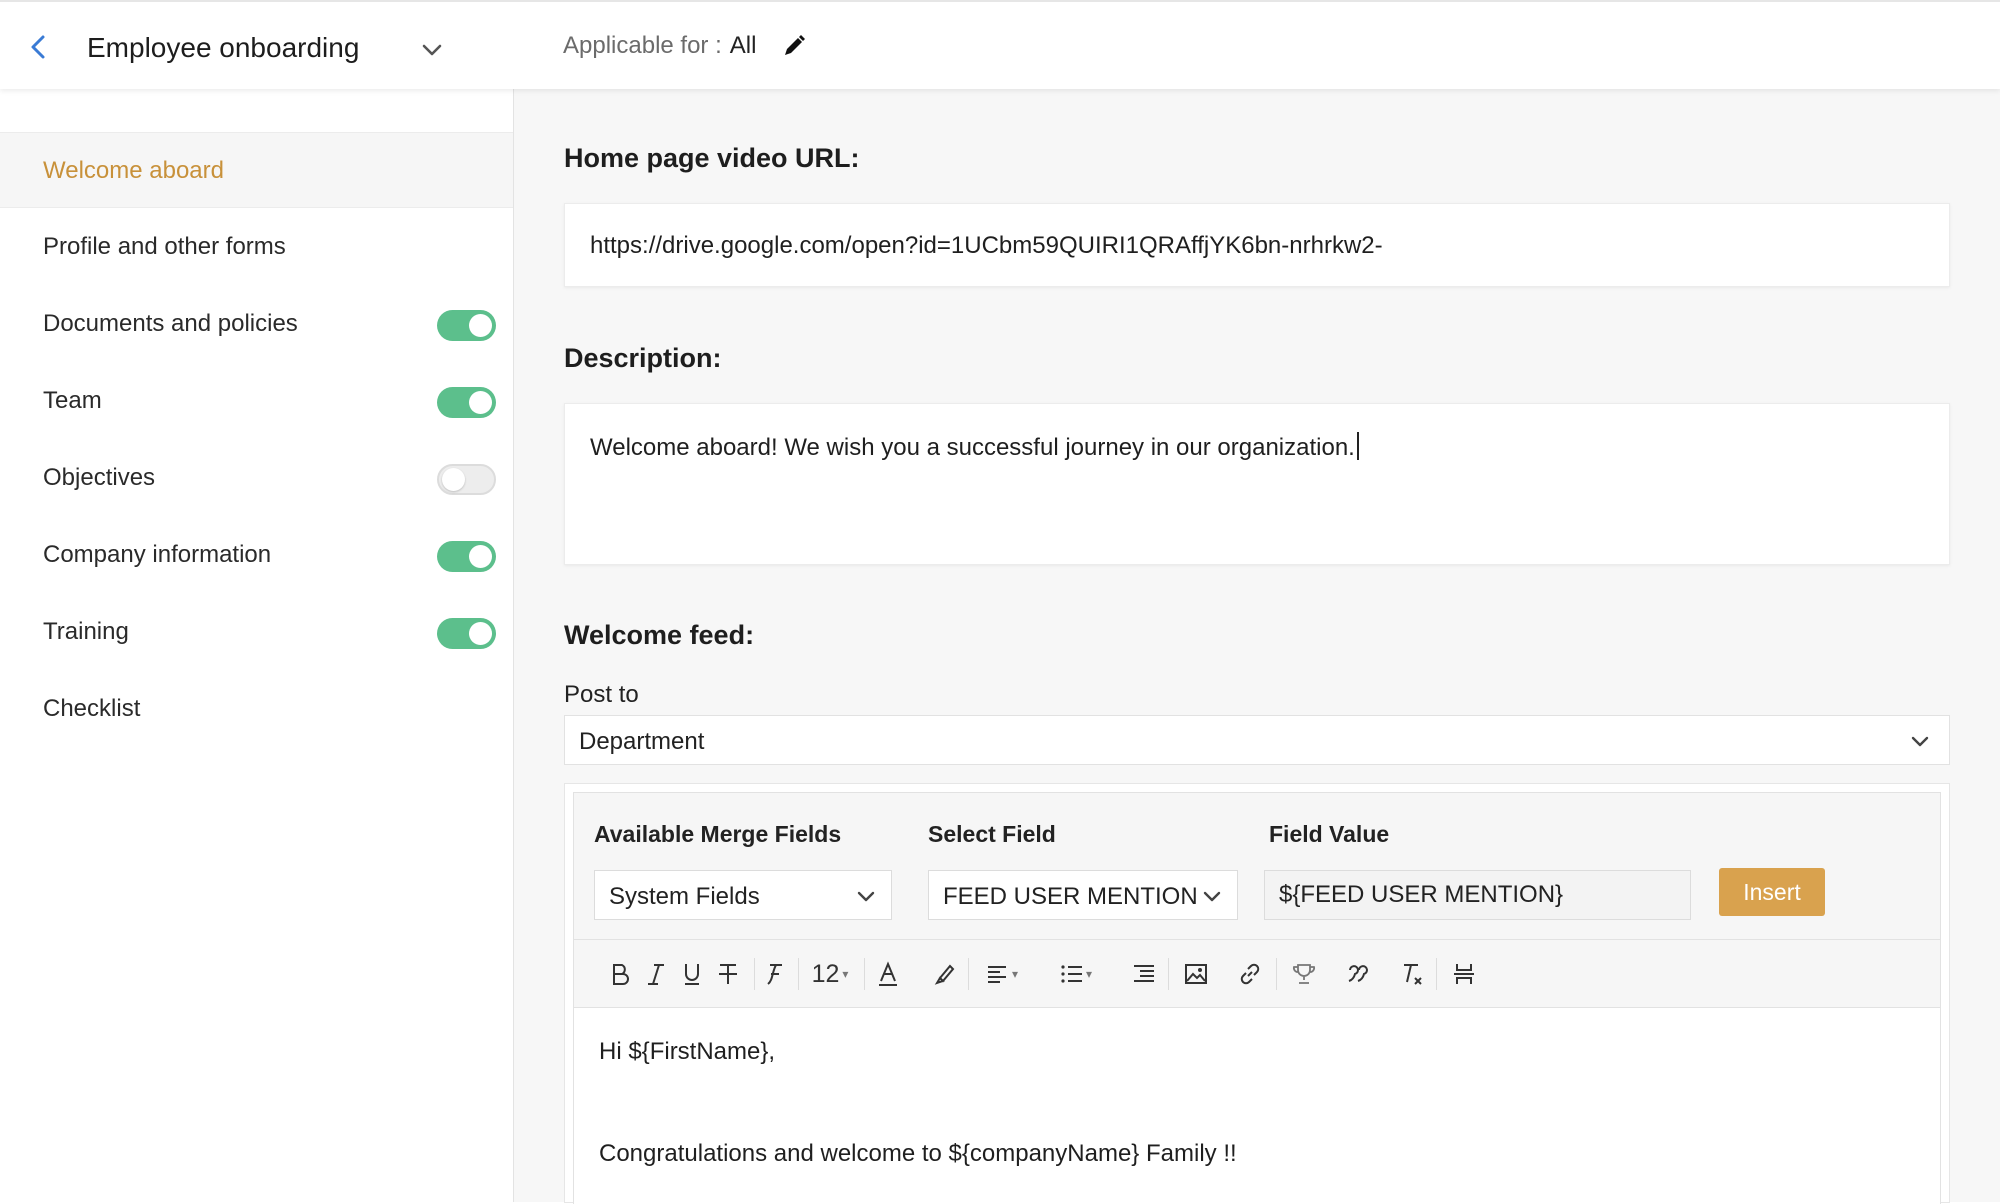 Image resolution: width=2000 pixels, height=1204 pixels. What do you see at coordinates (718, 834) in the screenshot?
I see `available-merge-fields-label: Available Merge Fields` at bounding box center [718, 834].